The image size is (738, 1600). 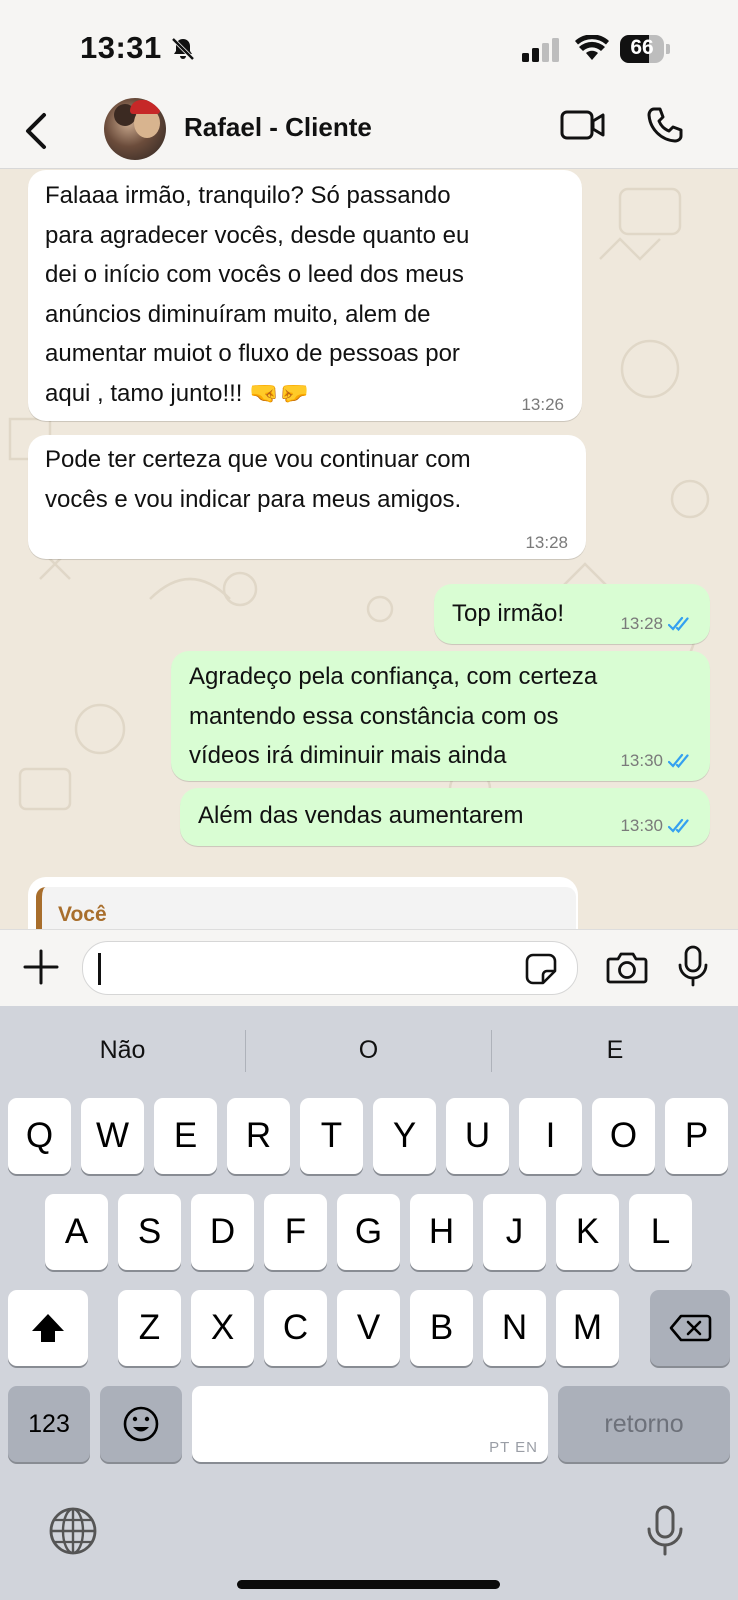 I want to click on key-c: C, so click(x=295, y=1328).